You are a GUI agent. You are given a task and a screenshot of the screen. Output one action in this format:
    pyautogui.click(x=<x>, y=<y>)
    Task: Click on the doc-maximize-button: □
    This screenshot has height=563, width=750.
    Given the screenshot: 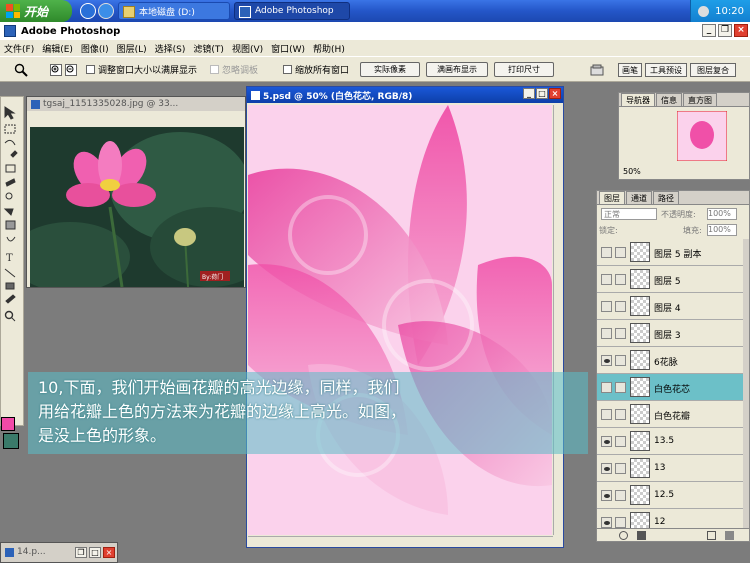 What is the action you would take?
    pyautogui.click(x=542, y=93)
    